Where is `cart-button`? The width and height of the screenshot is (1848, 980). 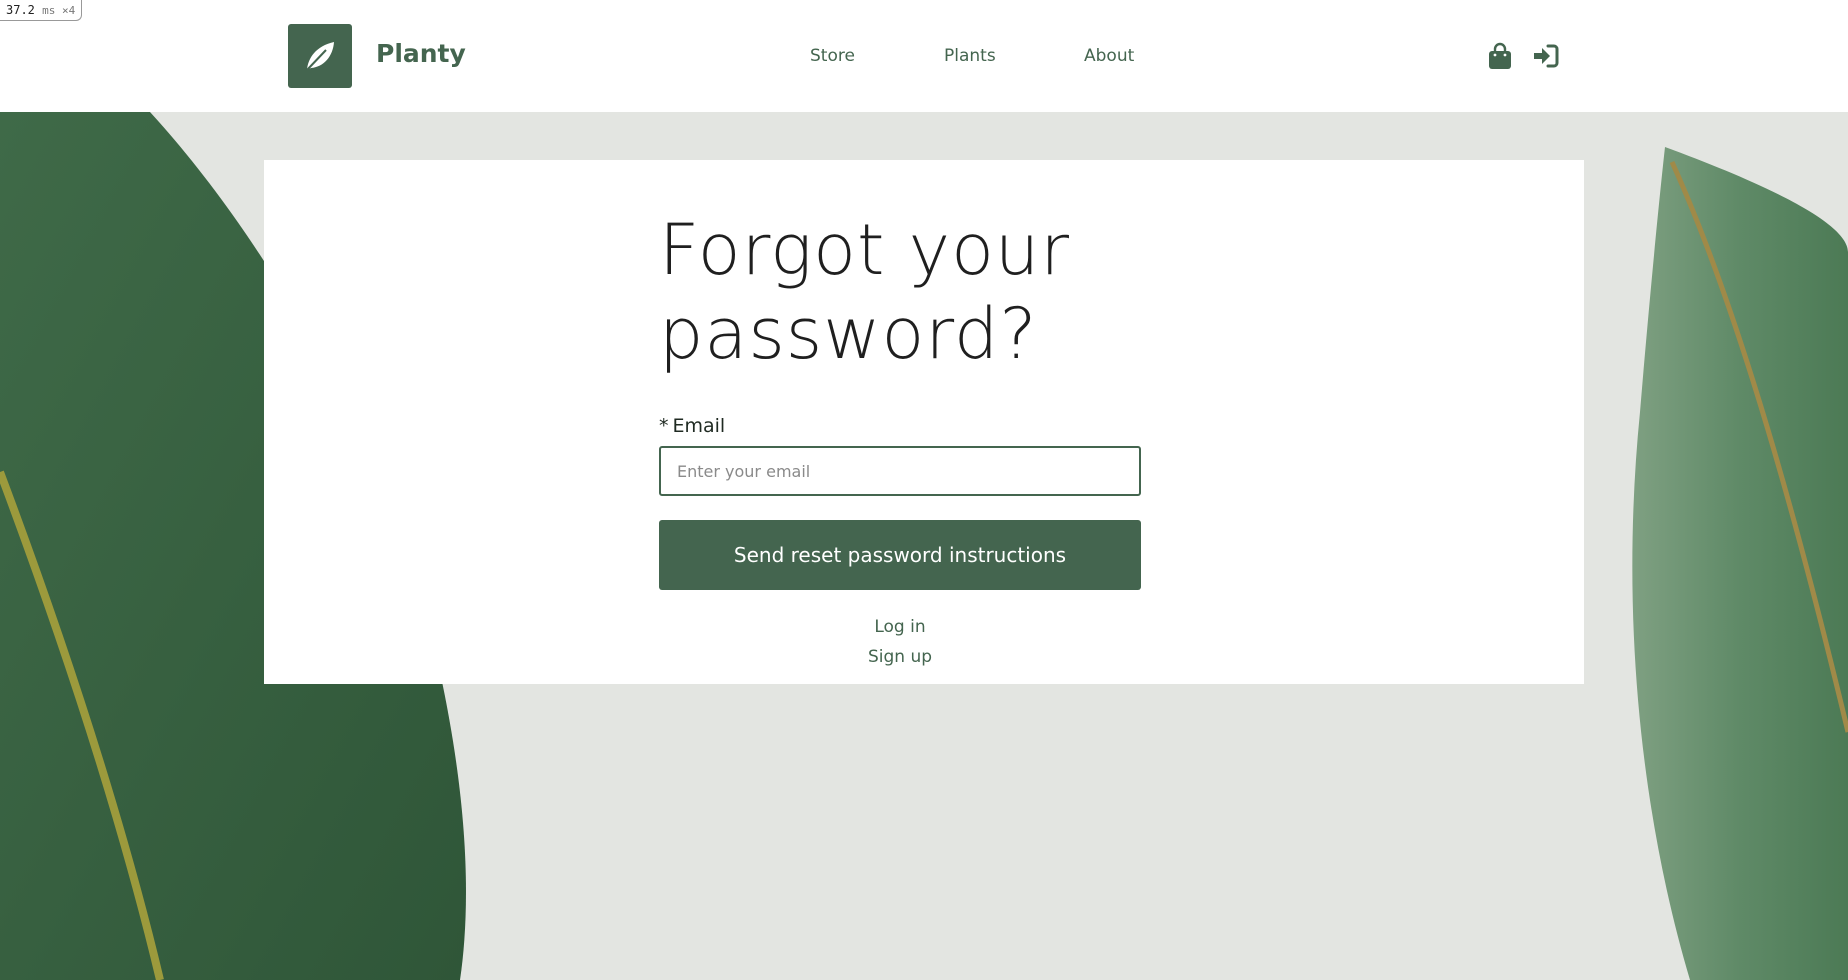
cart-button is located at coordinates (1500, 56).